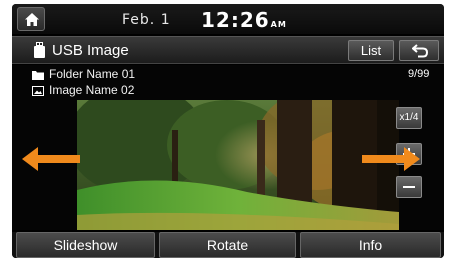 The width and height of the screenshot is (449, 261). I want to click on usb-icon, so click(39, 50).